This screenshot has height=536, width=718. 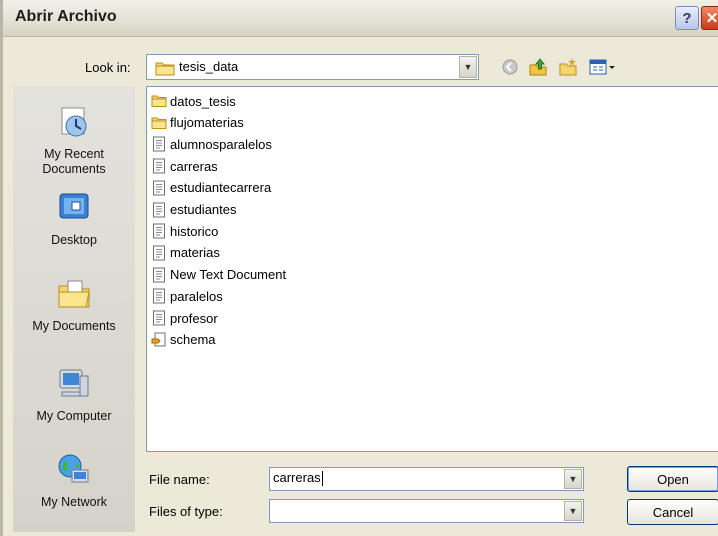 I want to click on file-list-item: flujomaterias, so click(x=197, y=123).